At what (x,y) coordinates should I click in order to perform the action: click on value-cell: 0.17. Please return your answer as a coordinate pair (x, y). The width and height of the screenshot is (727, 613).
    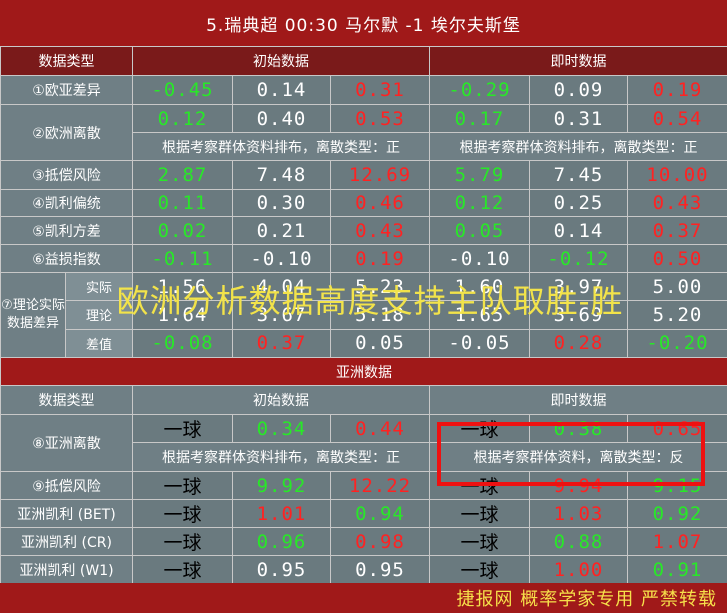
    Looking at the image, I should click on (479, 118).